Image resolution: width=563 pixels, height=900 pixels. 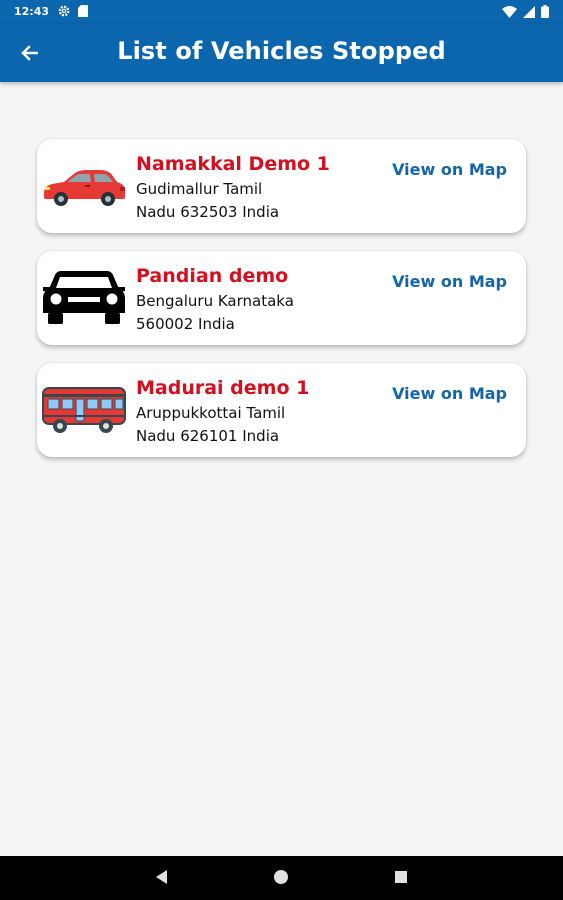 I want to click on system-nav-bar, so click(x=281, y=878).